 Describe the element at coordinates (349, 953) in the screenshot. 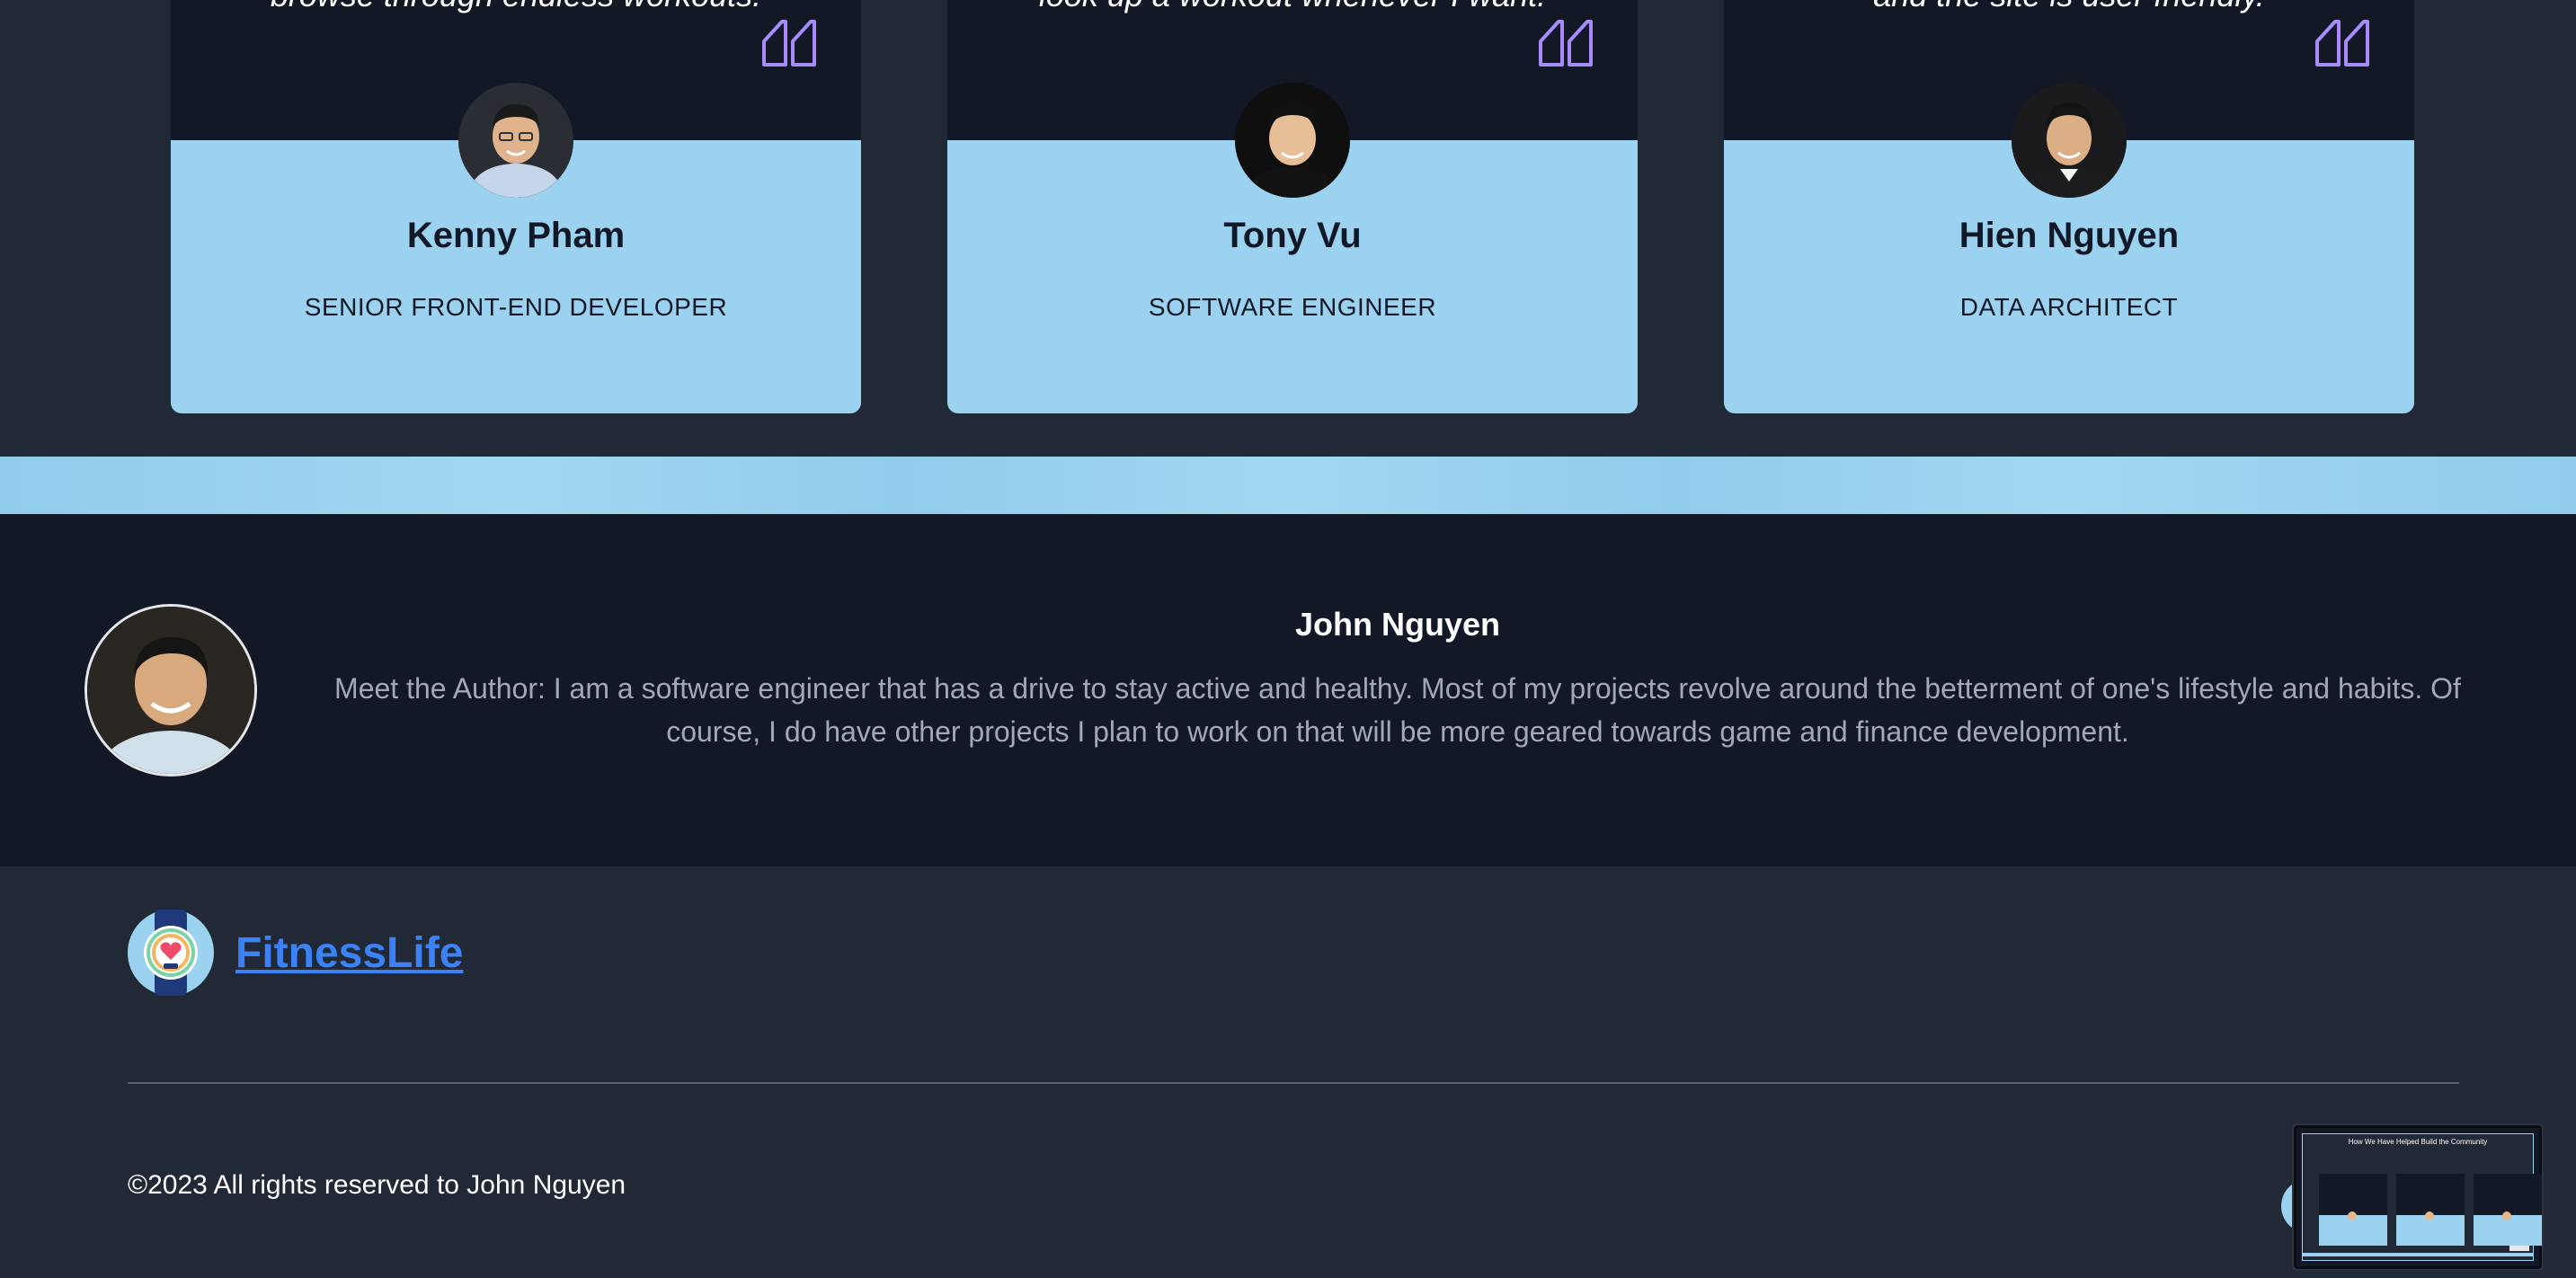

I see `brand-name: FitnessLife` at that location.